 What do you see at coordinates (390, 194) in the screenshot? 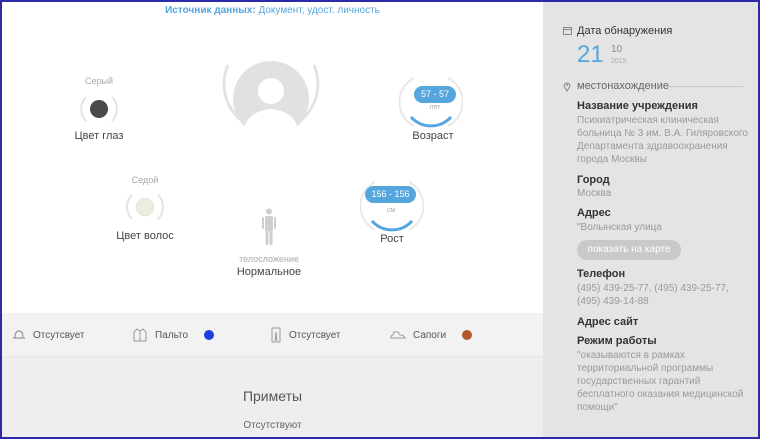
I see `height-value: 156 - 156` at bounding box center [390, 194].